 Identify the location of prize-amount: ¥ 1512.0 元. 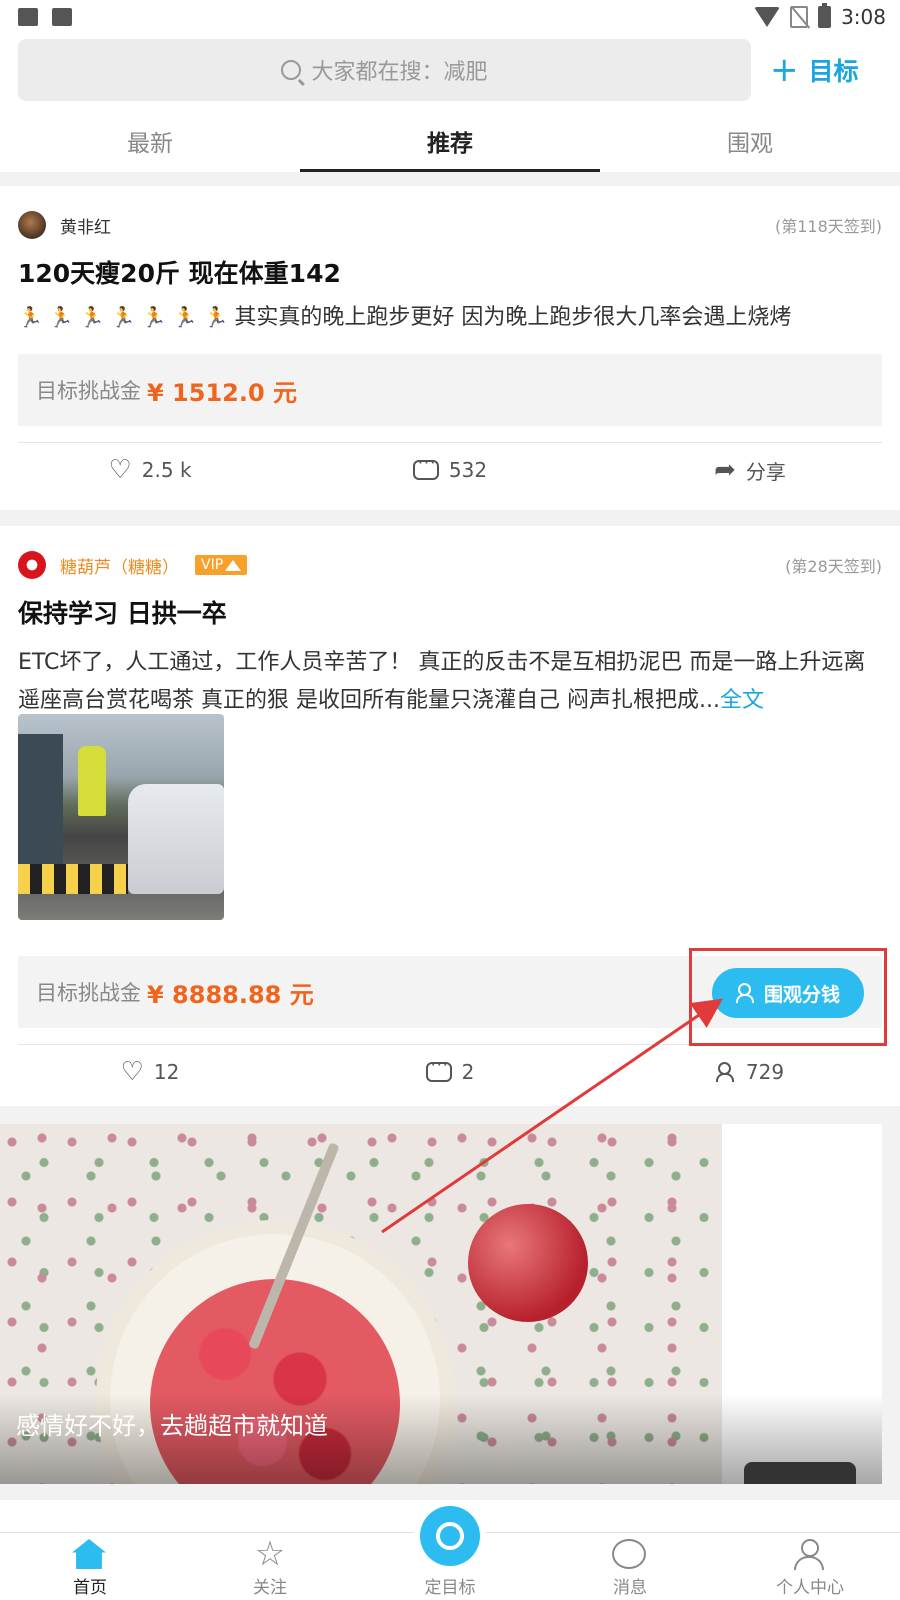
(222, 392).